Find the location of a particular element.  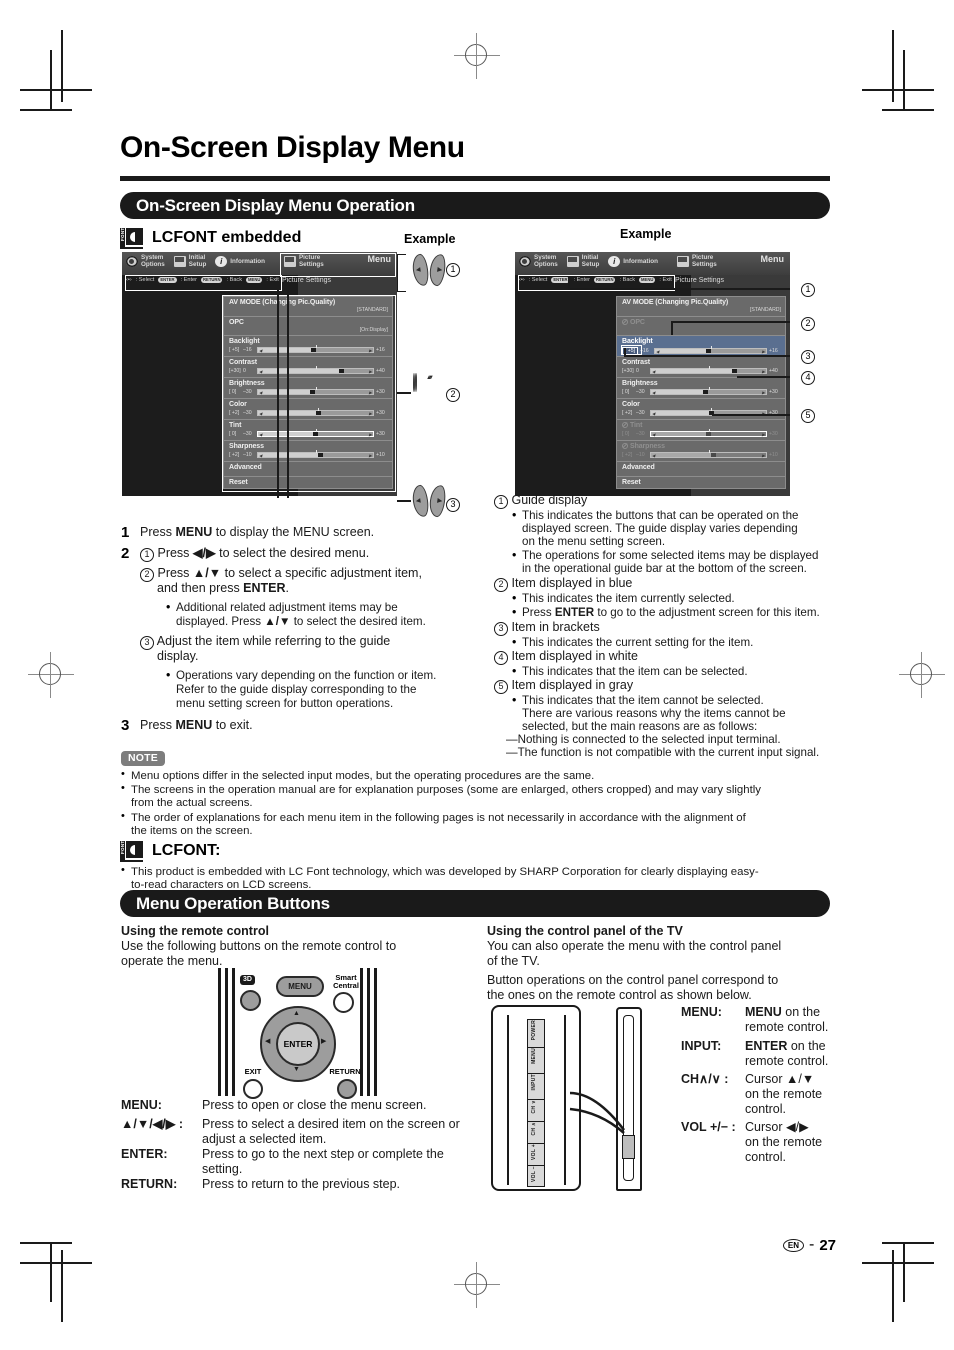

callout-leader-r3v is located at coordinates (625, 352).